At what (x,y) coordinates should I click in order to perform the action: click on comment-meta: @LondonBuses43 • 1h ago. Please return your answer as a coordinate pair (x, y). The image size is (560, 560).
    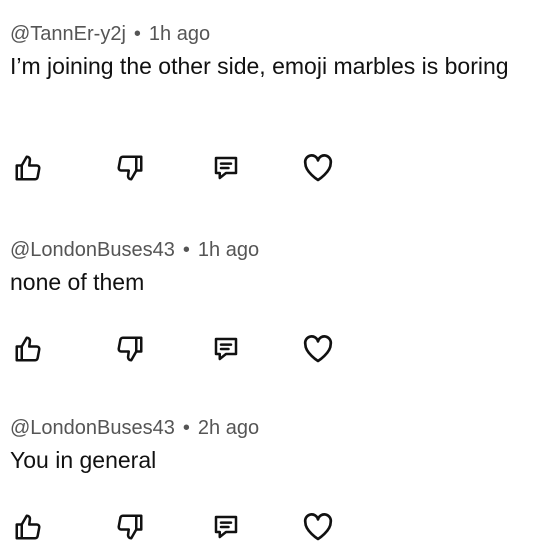
    Looking at the image, I should click on (280, 250).